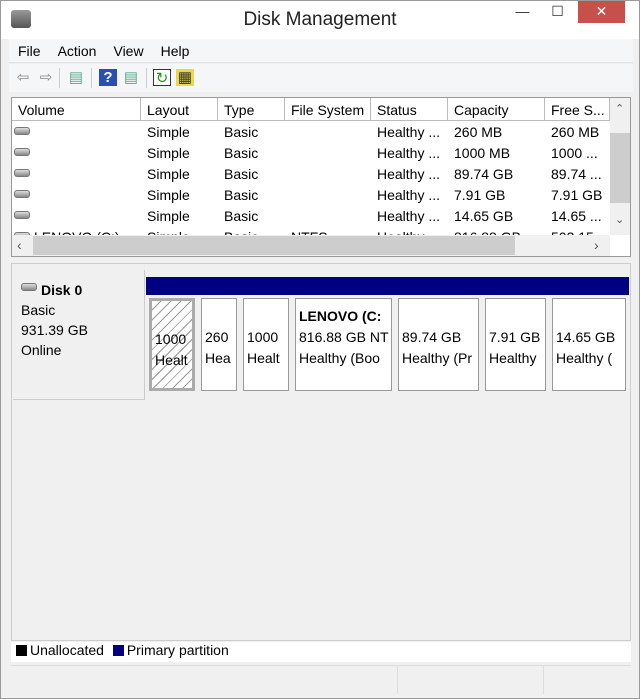 Image resolution: width=640 pixels, height=699 pixels. Describe the element at coordinates (575, 132) in the screenshot. I see `cell-free-s-: 260 MB` at that location.